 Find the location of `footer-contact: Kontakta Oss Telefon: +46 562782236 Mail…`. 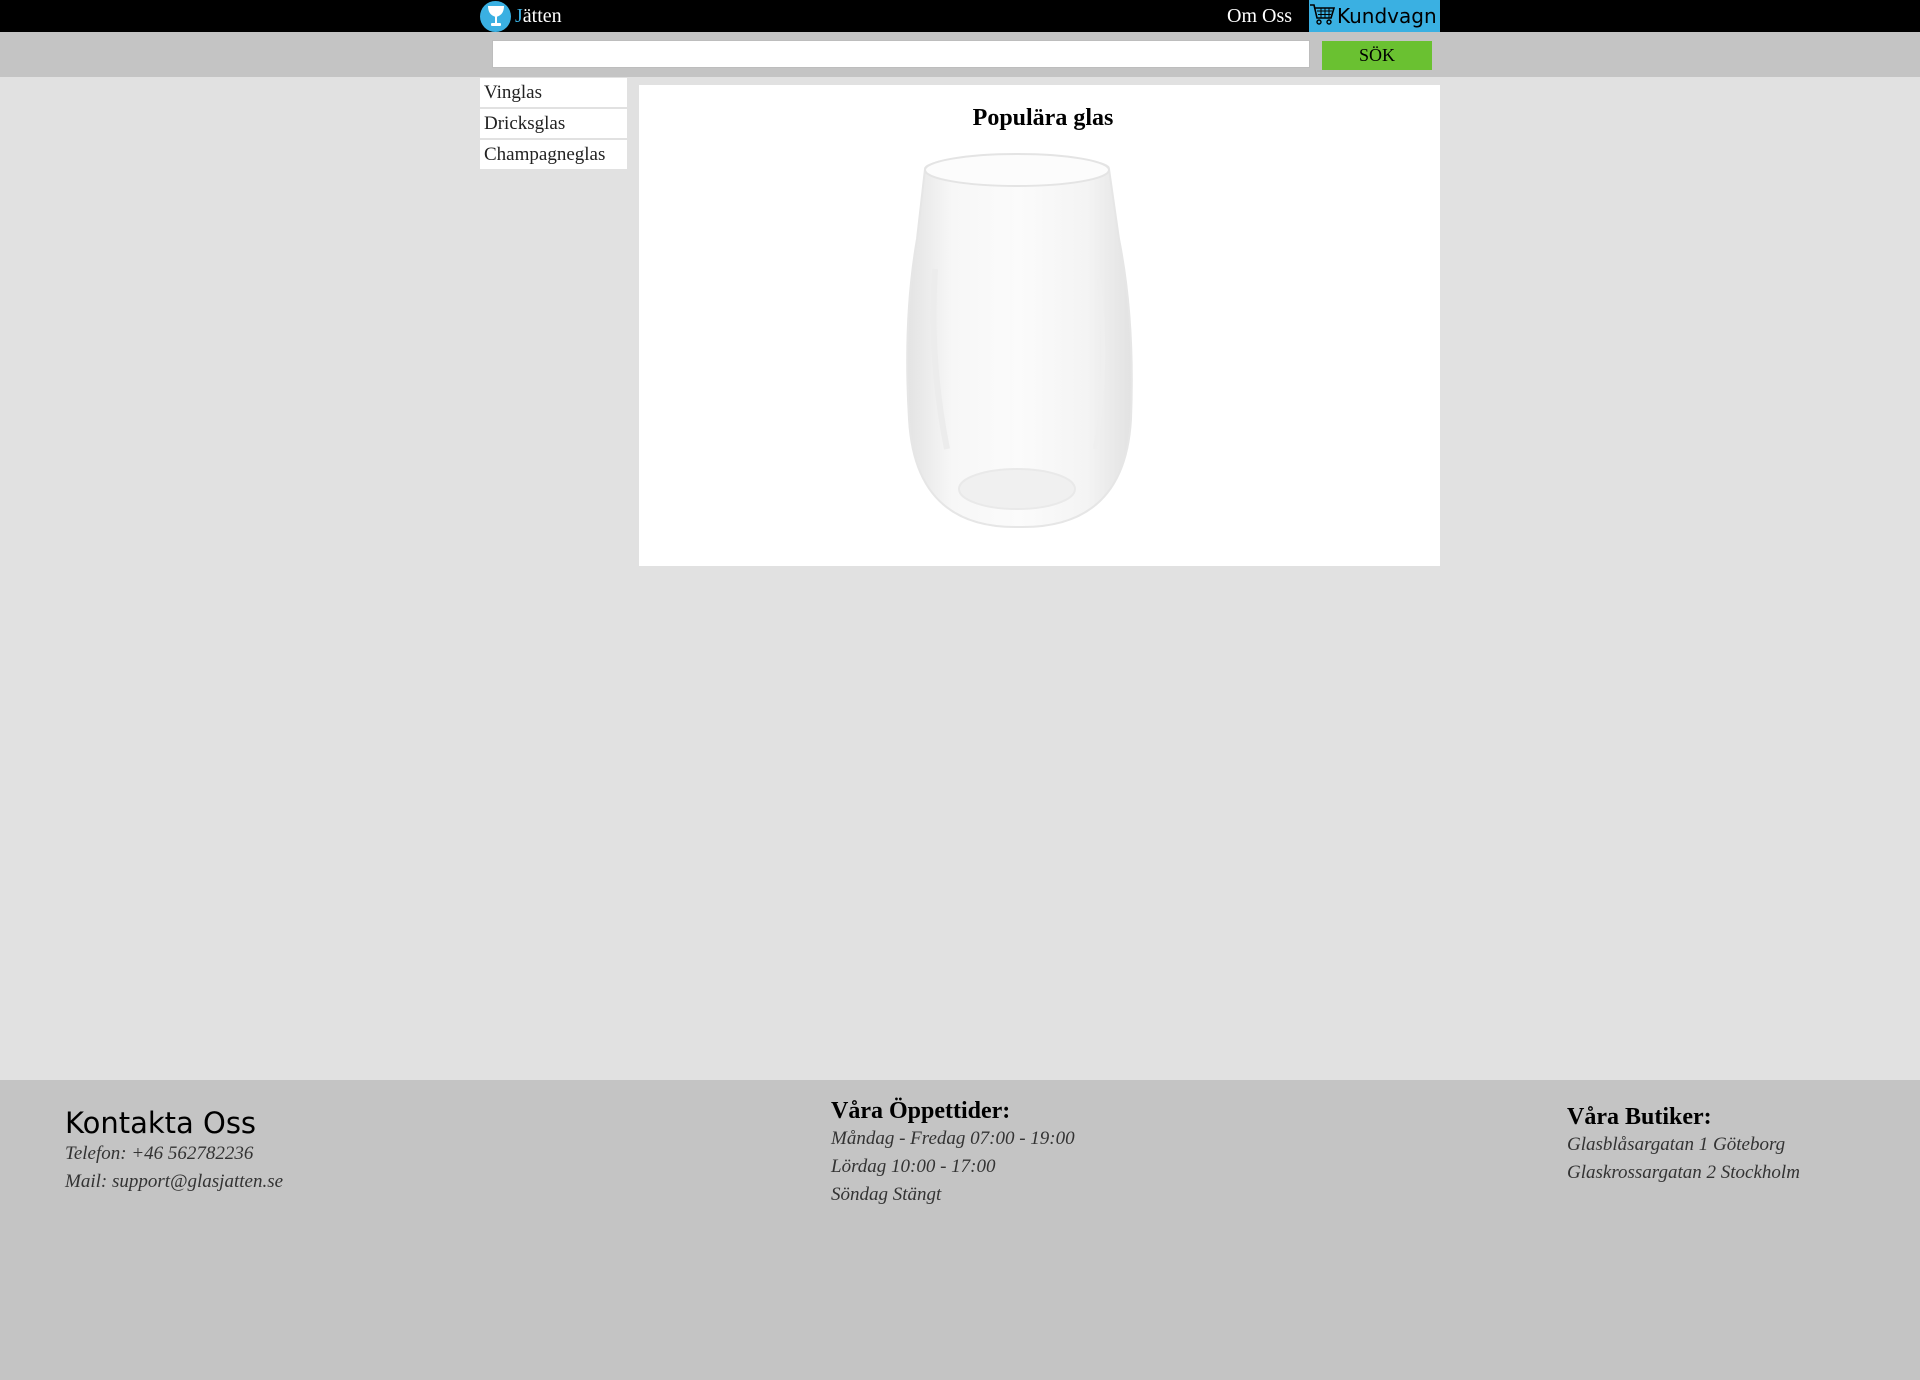

footer-contact: Kontakta Oss Telefon: +46 562782236 Mail… is located at coordinates (174, 1151).